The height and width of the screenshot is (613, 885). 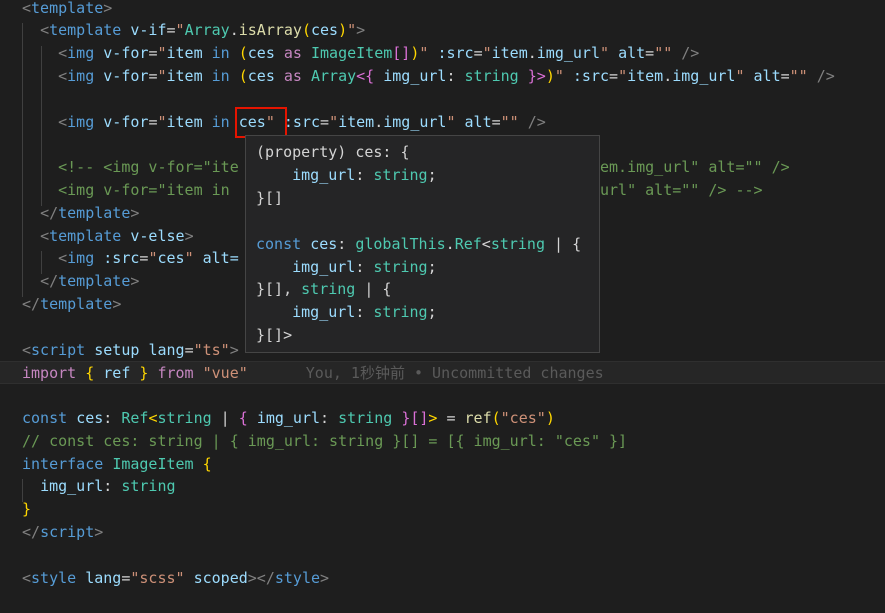 I want to click on code-line: <template>, so click(x=442, y=9).